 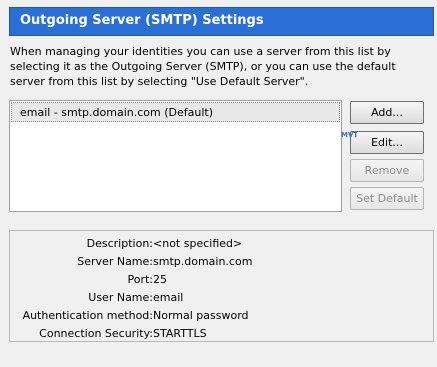 I want to click on detail-value: smtp.domain.com, so click(x=203, y=261).